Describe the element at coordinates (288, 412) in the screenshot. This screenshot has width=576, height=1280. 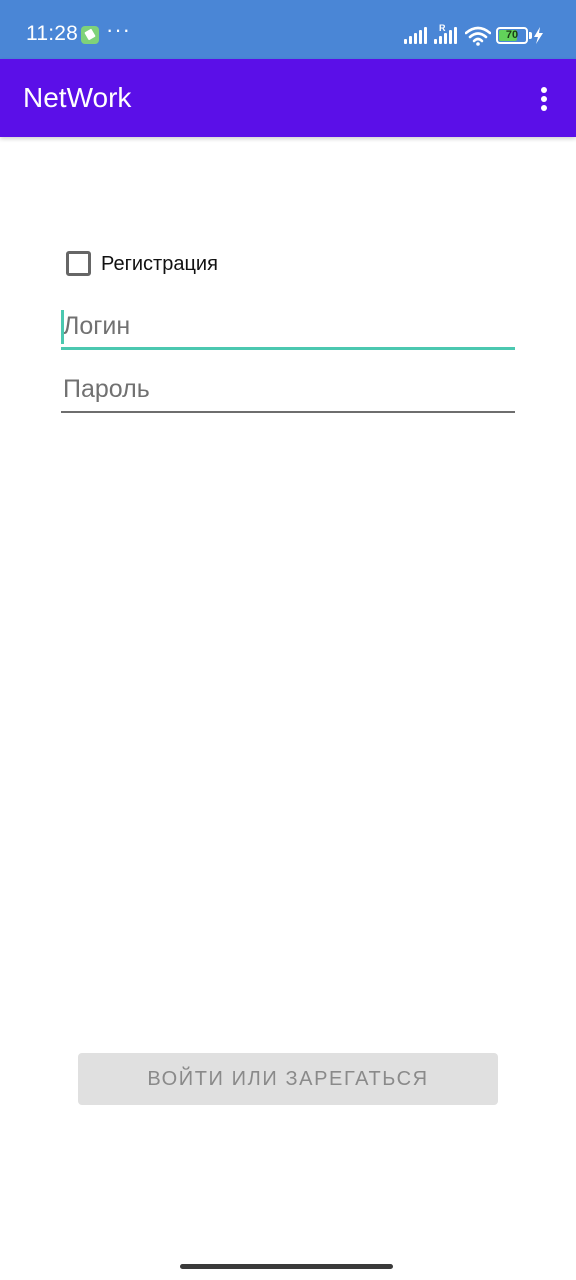
I see `password-underline` at that location.